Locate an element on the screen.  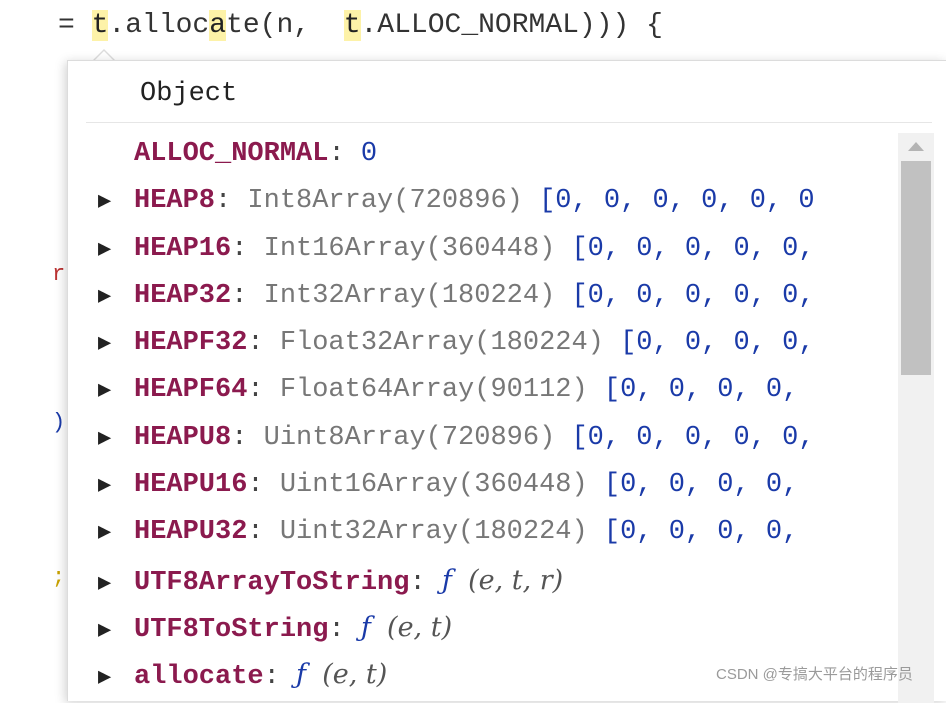
code-suffix: .ALLOC_NORMAL))) { is located at coordinates (511, 25).